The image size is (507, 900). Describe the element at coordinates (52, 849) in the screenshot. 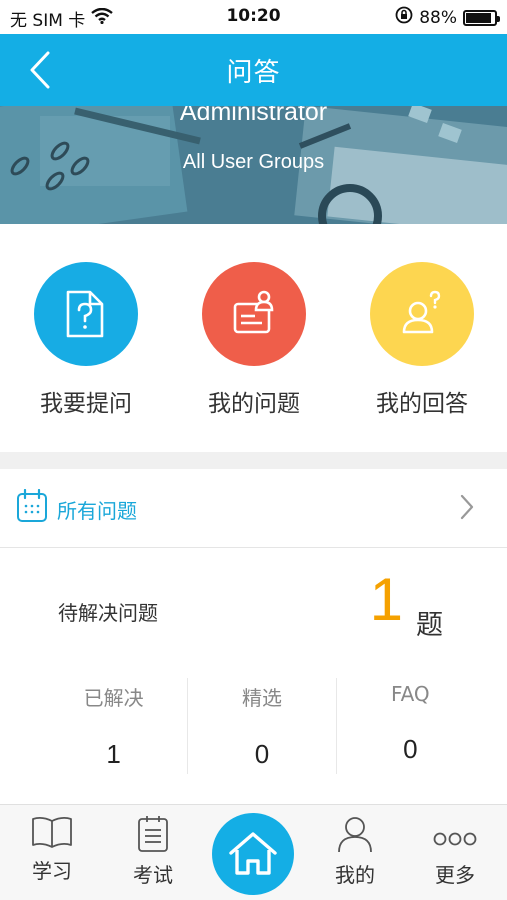

I see `tab-study: 学习` at that location.